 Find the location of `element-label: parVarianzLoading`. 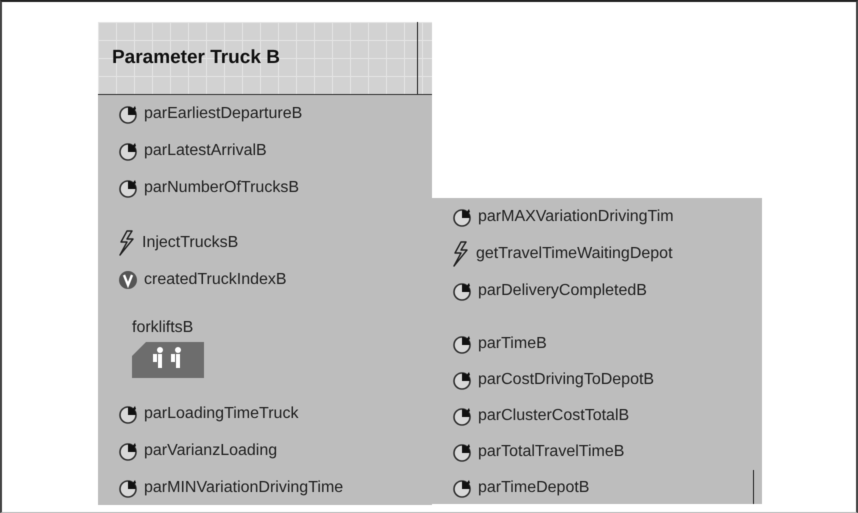

element-label: parVarianzLoading is located at coordinates (211, 450).